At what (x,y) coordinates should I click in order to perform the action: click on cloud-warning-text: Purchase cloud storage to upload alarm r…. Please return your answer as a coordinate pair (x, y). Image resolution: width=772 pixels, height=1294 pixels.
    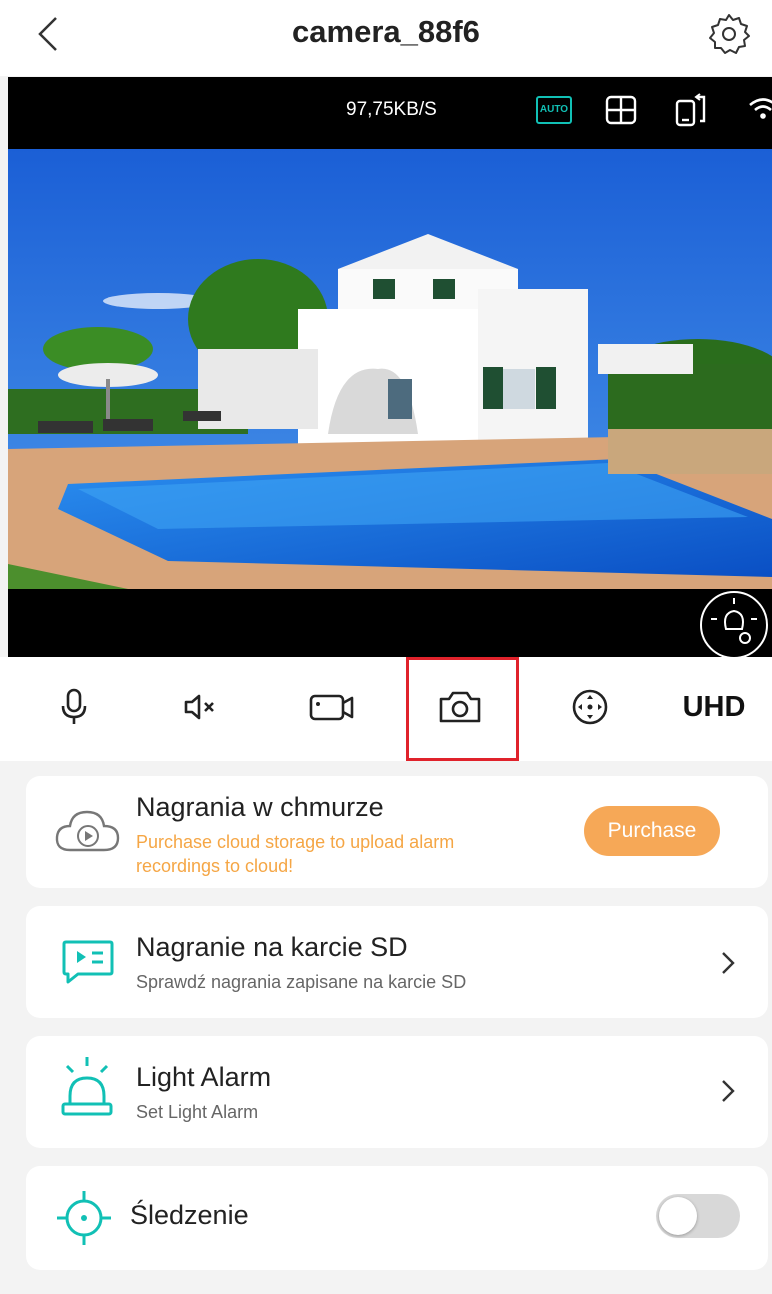
    Looking at the image, I should click on (295, 854).